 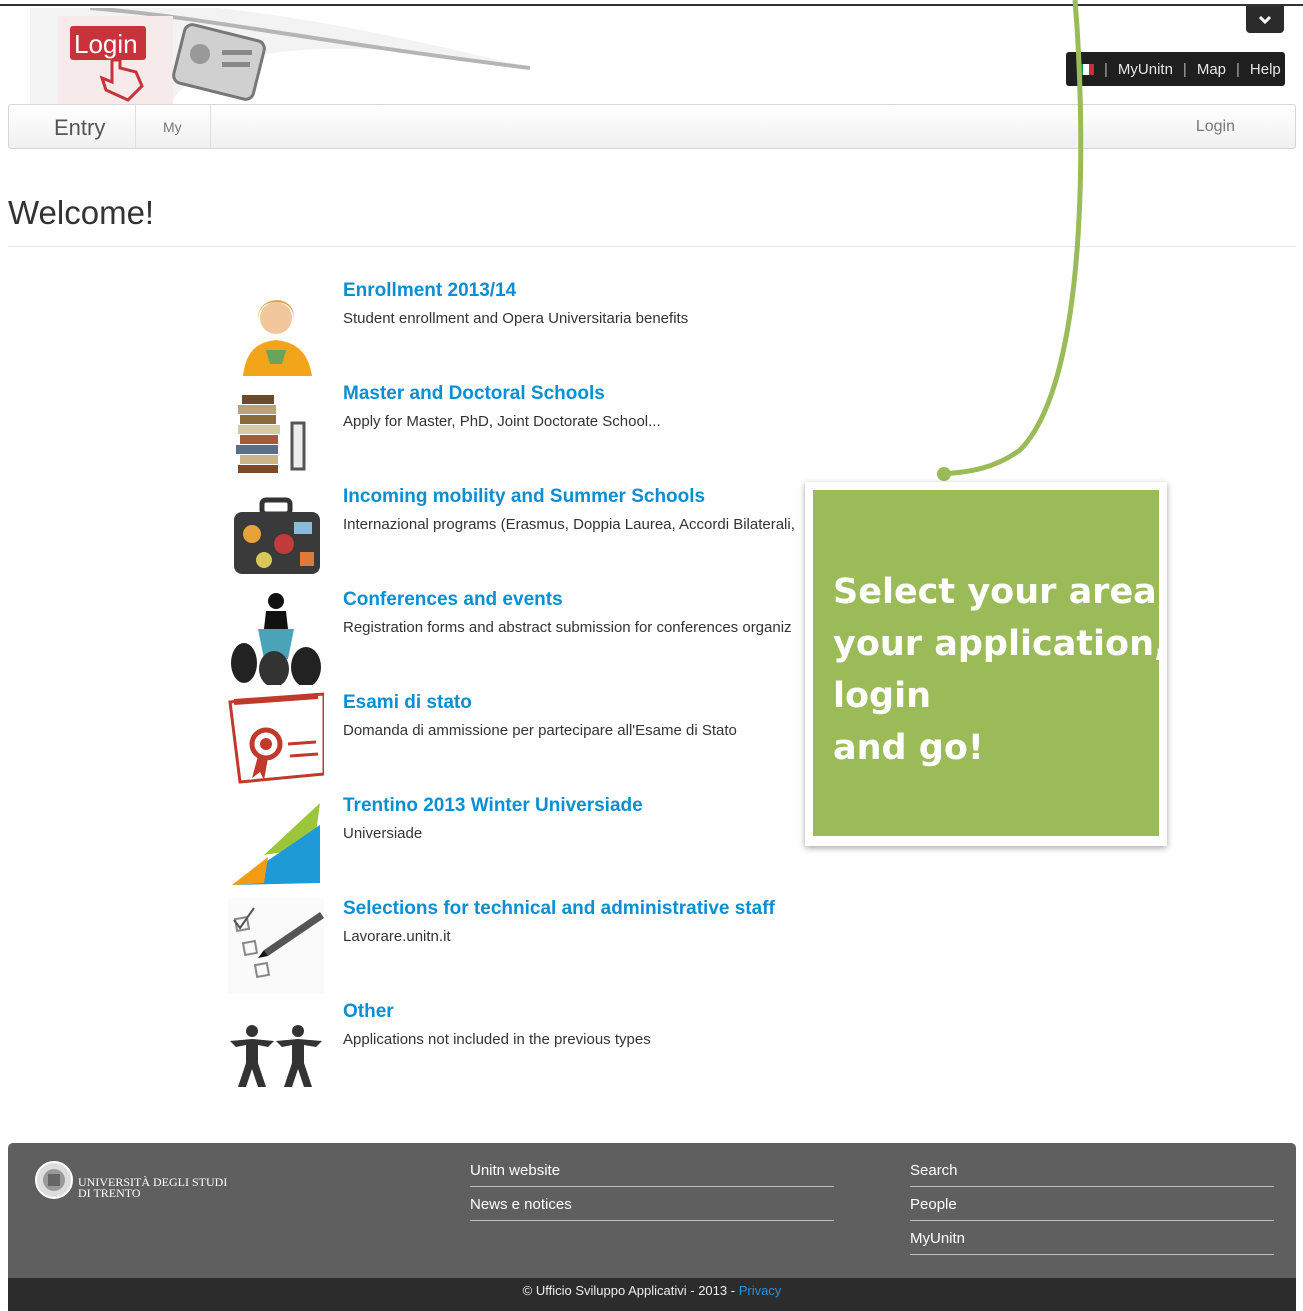 What do you see at coordinates (1000, 644) in the screenshot?
I see `callout-line: your application,` at bounding box center [1000, 644].